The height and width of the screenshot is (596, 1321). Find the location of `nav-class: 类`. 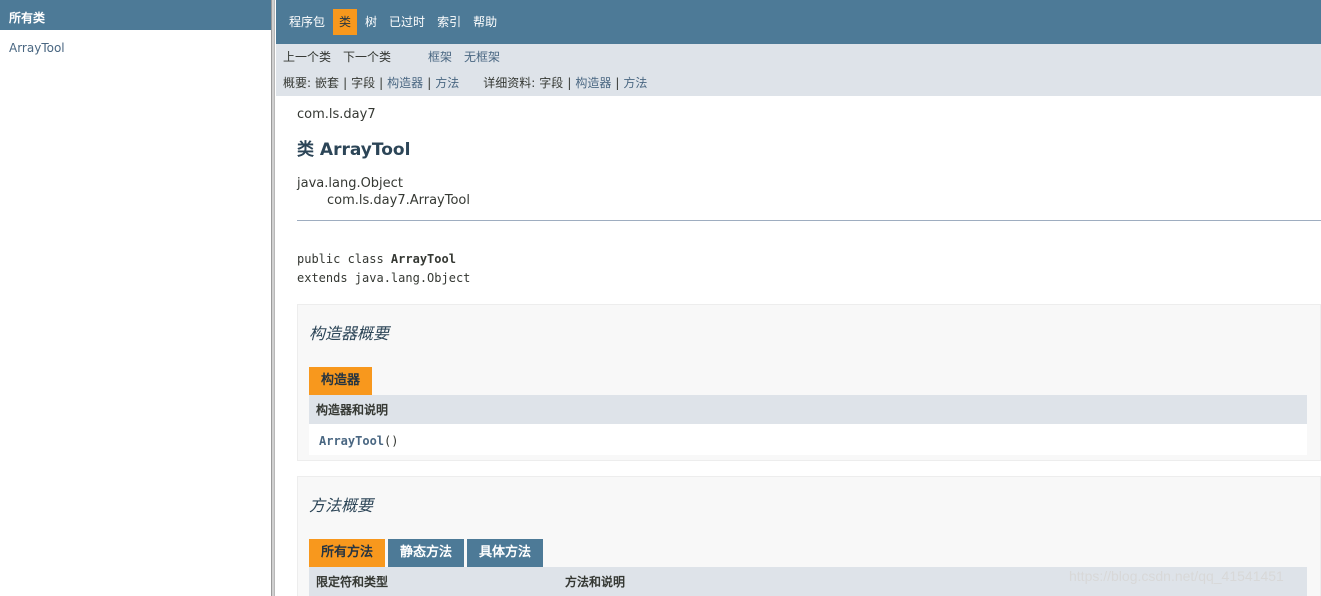

nav-class: 类 is located at coordinates (345, 22).